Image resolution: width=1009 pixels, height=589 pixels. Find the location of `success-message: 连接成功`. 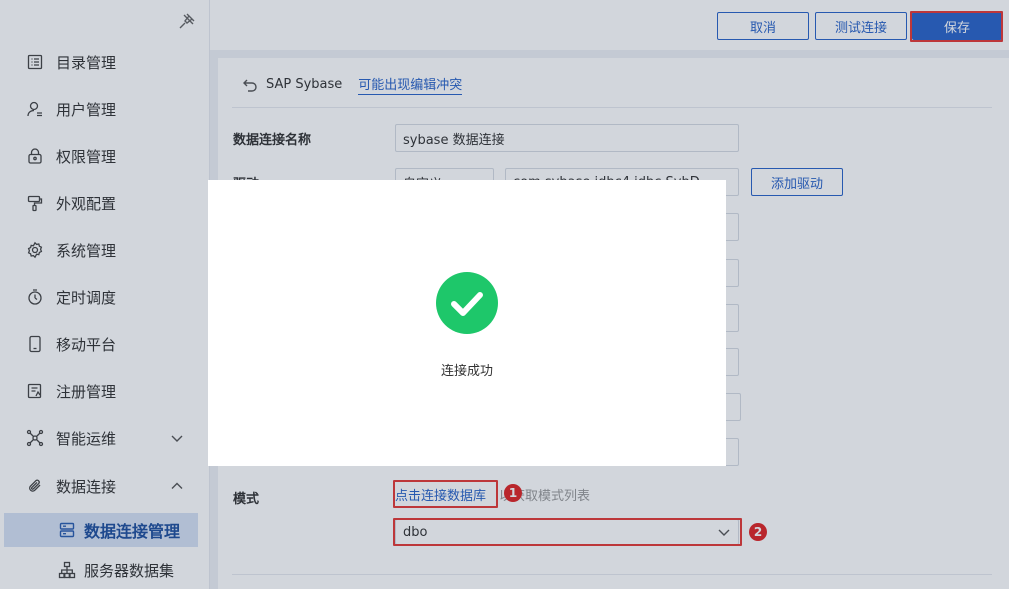

success-message: 连接成功 is located at coordinates (466, 371).